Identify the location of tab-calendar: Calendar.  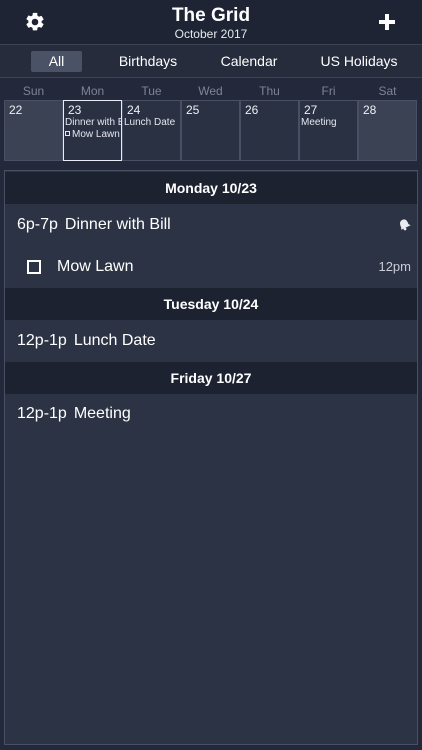
(249, 61).